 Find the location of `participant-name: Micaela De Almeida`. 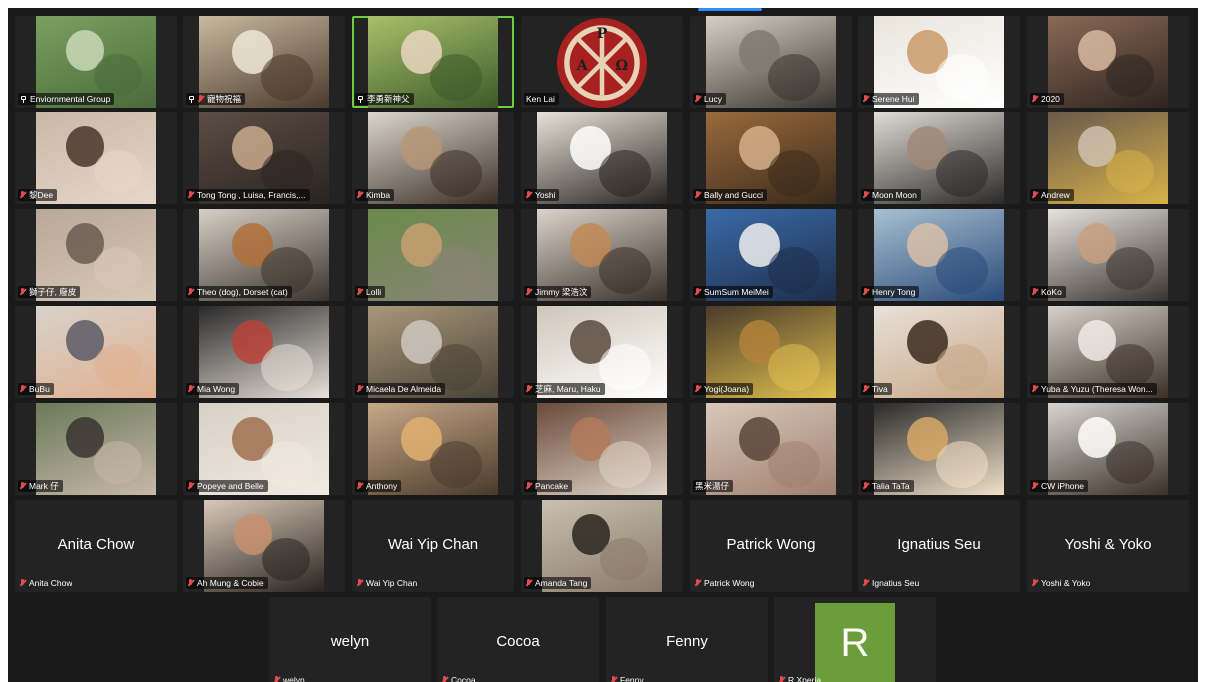

participant-name: Micaela De Almeida is located at coordinates (404, 389).